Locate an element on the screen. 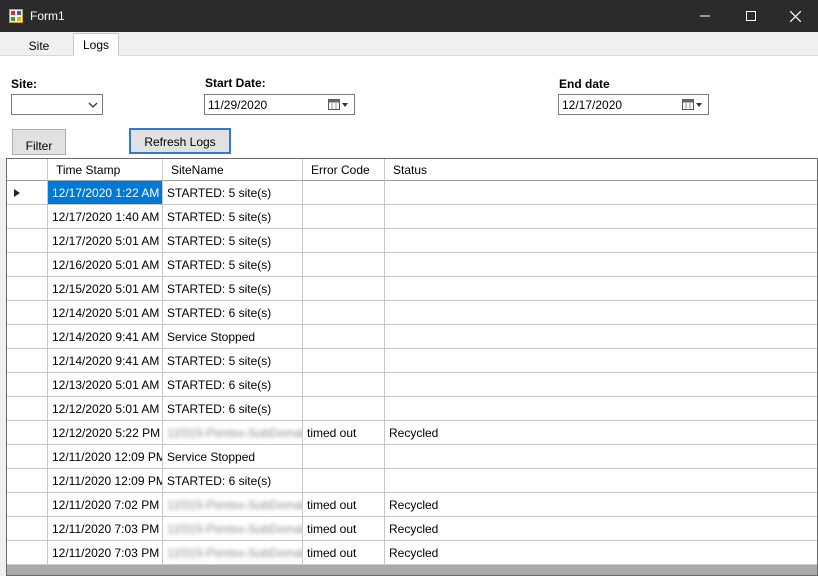  table-row: 12/13/2020 5:01 AM STARTED: 6 site(s) is located at coordinates (412, 385).